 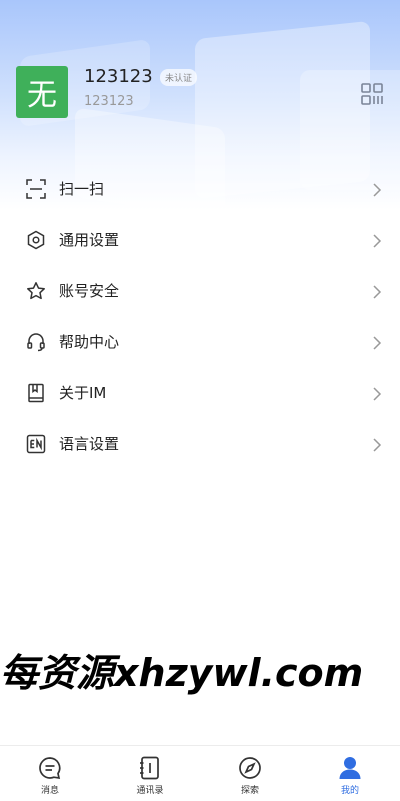 What do you see at coordinates (109, 101) in the screenshot?
I see `profile-user-id: 123123` at bounding box center [109, 101].